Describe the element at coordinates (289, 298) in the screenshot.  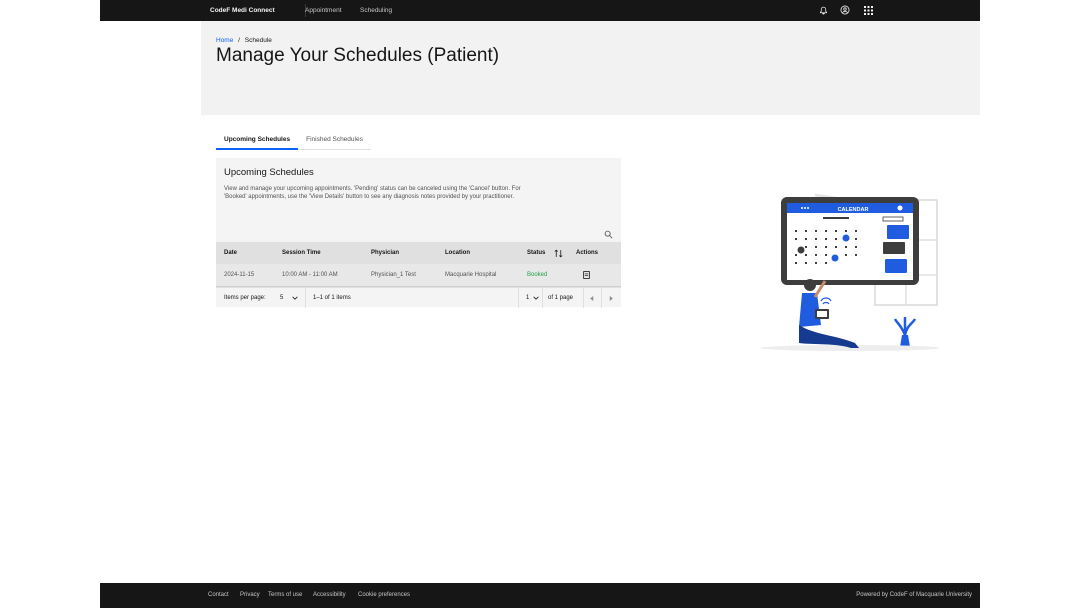
I see `items-per-page-select: 5` at that location.